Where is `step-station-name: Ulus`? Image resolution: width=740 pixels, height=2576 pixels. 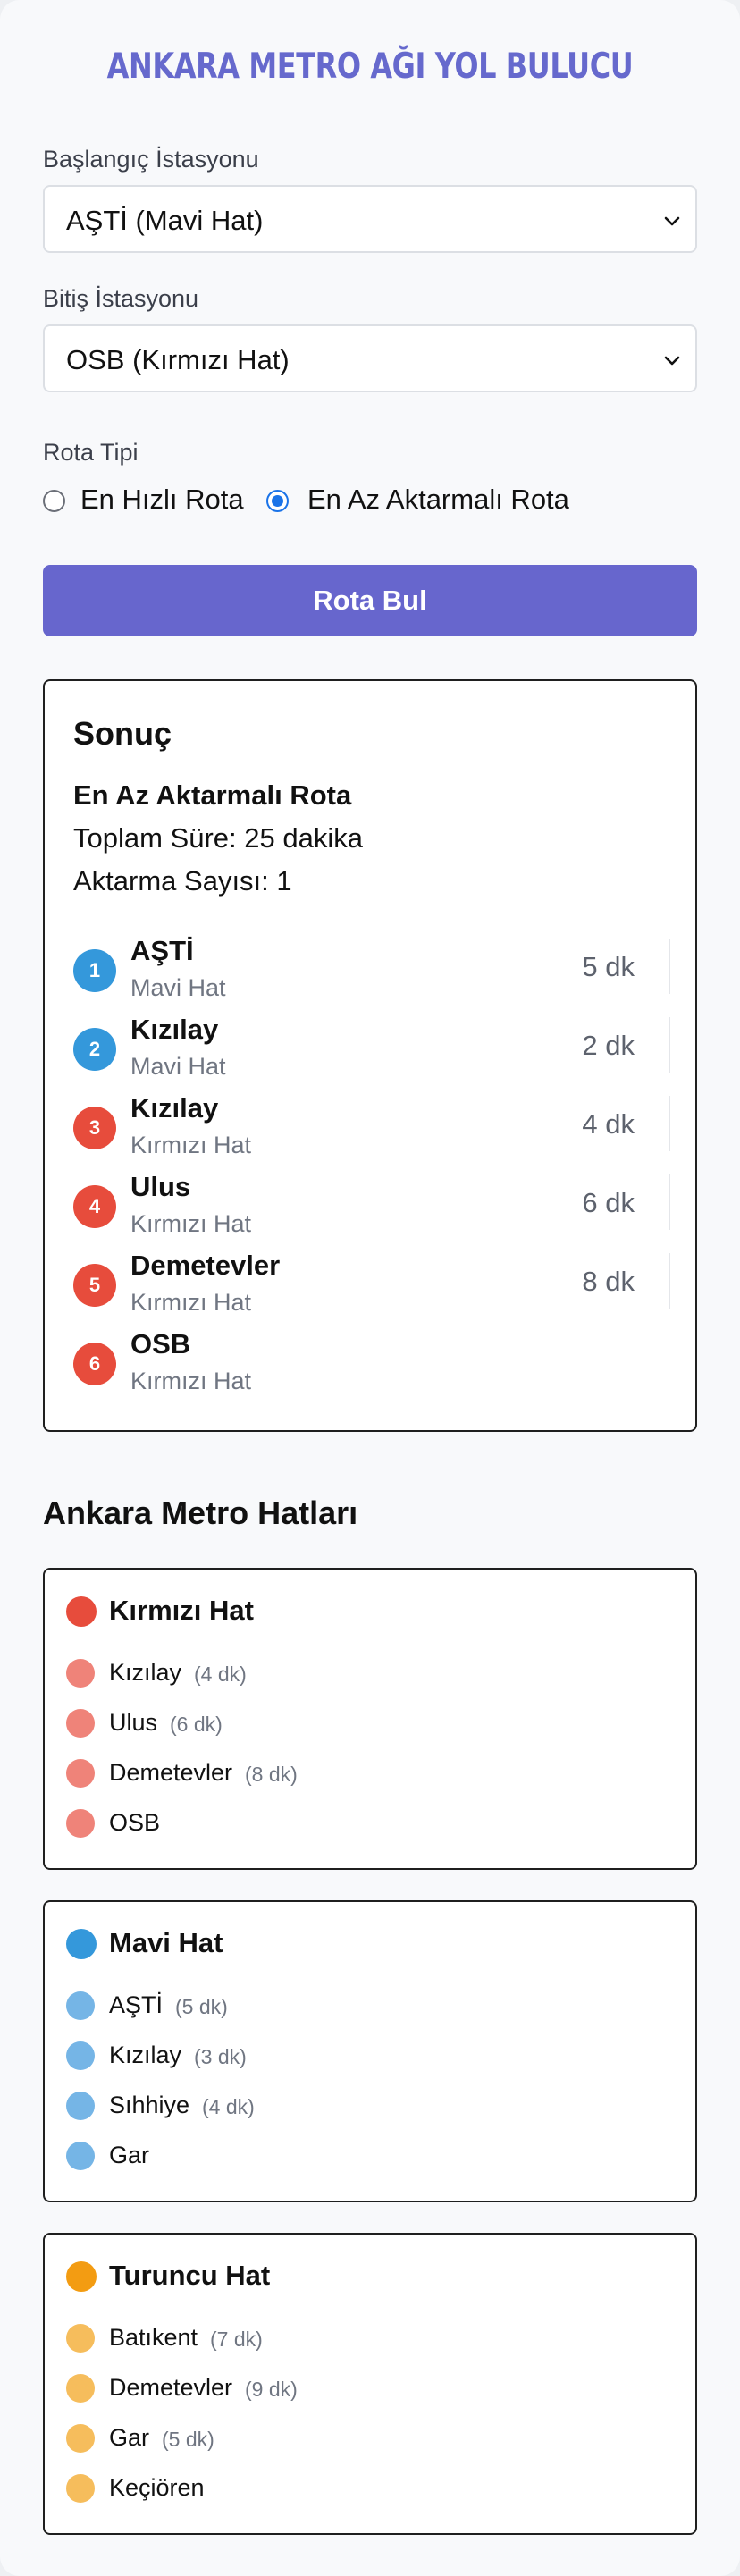
step-station-name: Ulus is located at coordinates (160, 1187).